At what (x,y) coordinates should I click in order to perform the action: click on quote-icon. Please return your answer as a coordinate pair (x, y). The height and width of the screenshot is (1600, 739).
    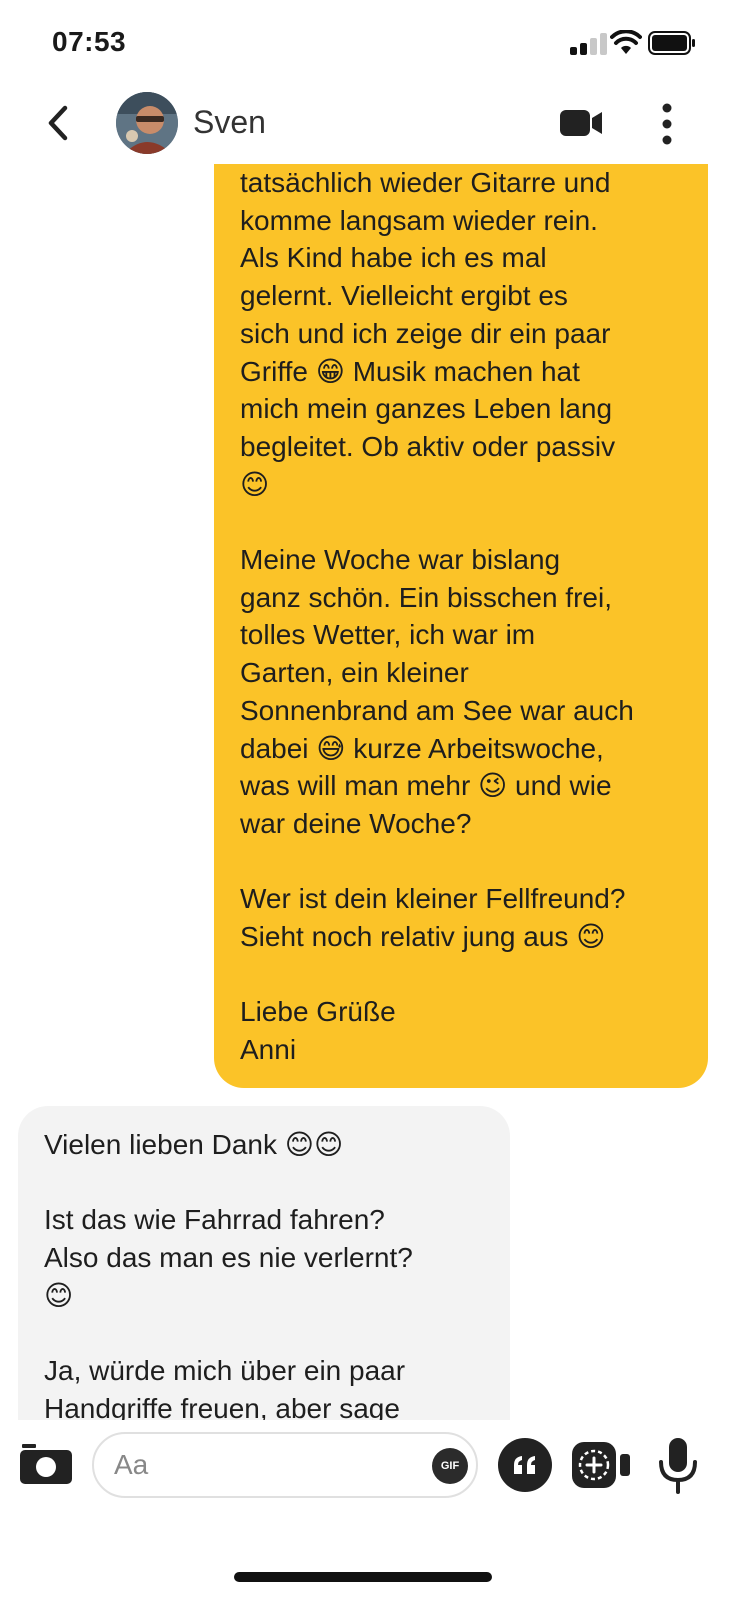
    Looking at the image, I should click on (524, 1465).